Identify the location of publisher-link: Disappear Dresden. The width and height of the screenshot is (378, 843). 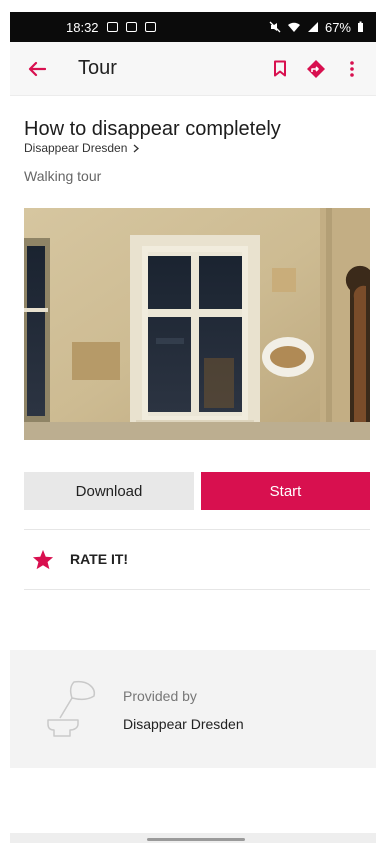
(82, 148).